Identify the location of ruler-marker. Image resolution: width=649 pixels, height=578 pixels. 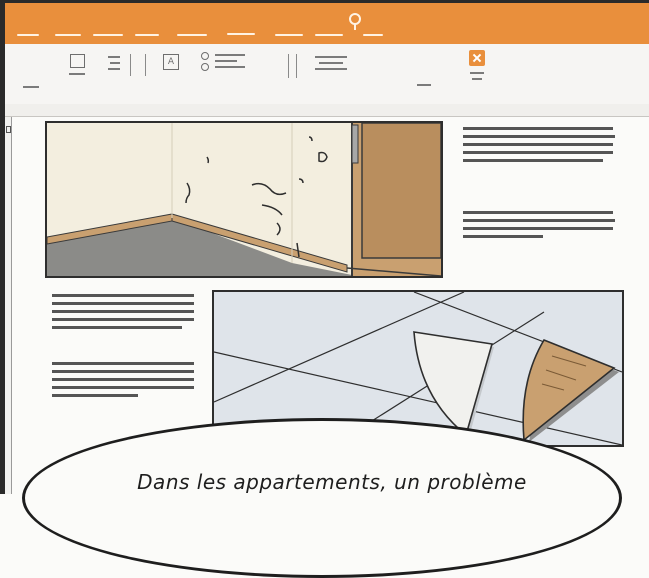
(8, 129).